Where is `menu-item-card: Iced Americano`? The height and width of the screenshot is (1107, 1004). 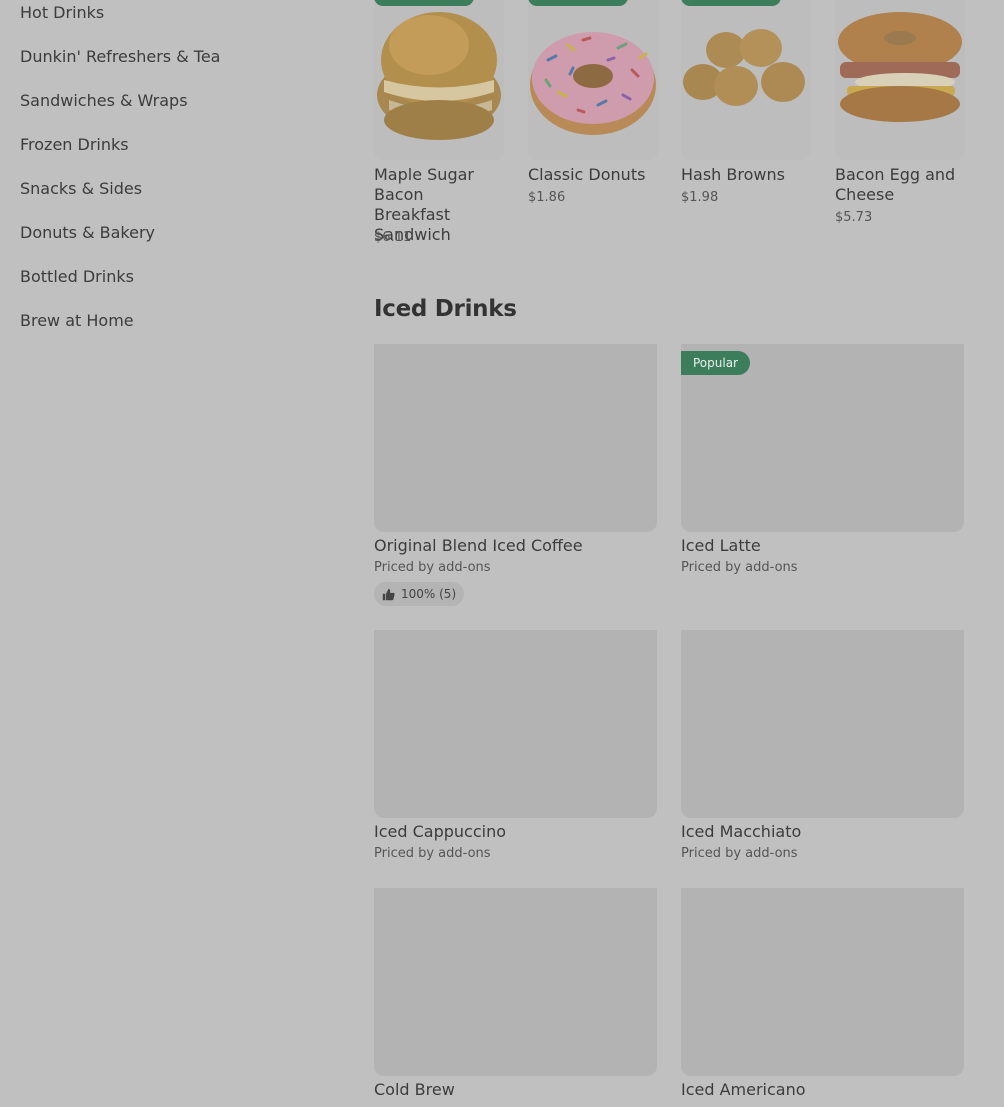 menu-item-card: Iced Americano is located at coordinates (822, 997).